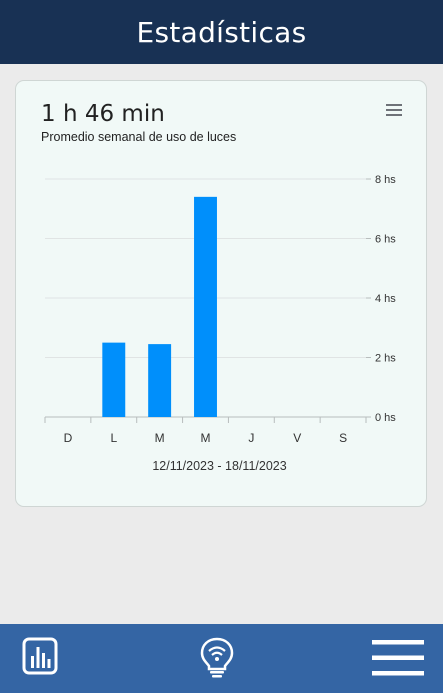 The image size is (443, 693). Describe the element at coordinates (343, 438) in the screenshot. I see `x-tick-label: S` at that location.